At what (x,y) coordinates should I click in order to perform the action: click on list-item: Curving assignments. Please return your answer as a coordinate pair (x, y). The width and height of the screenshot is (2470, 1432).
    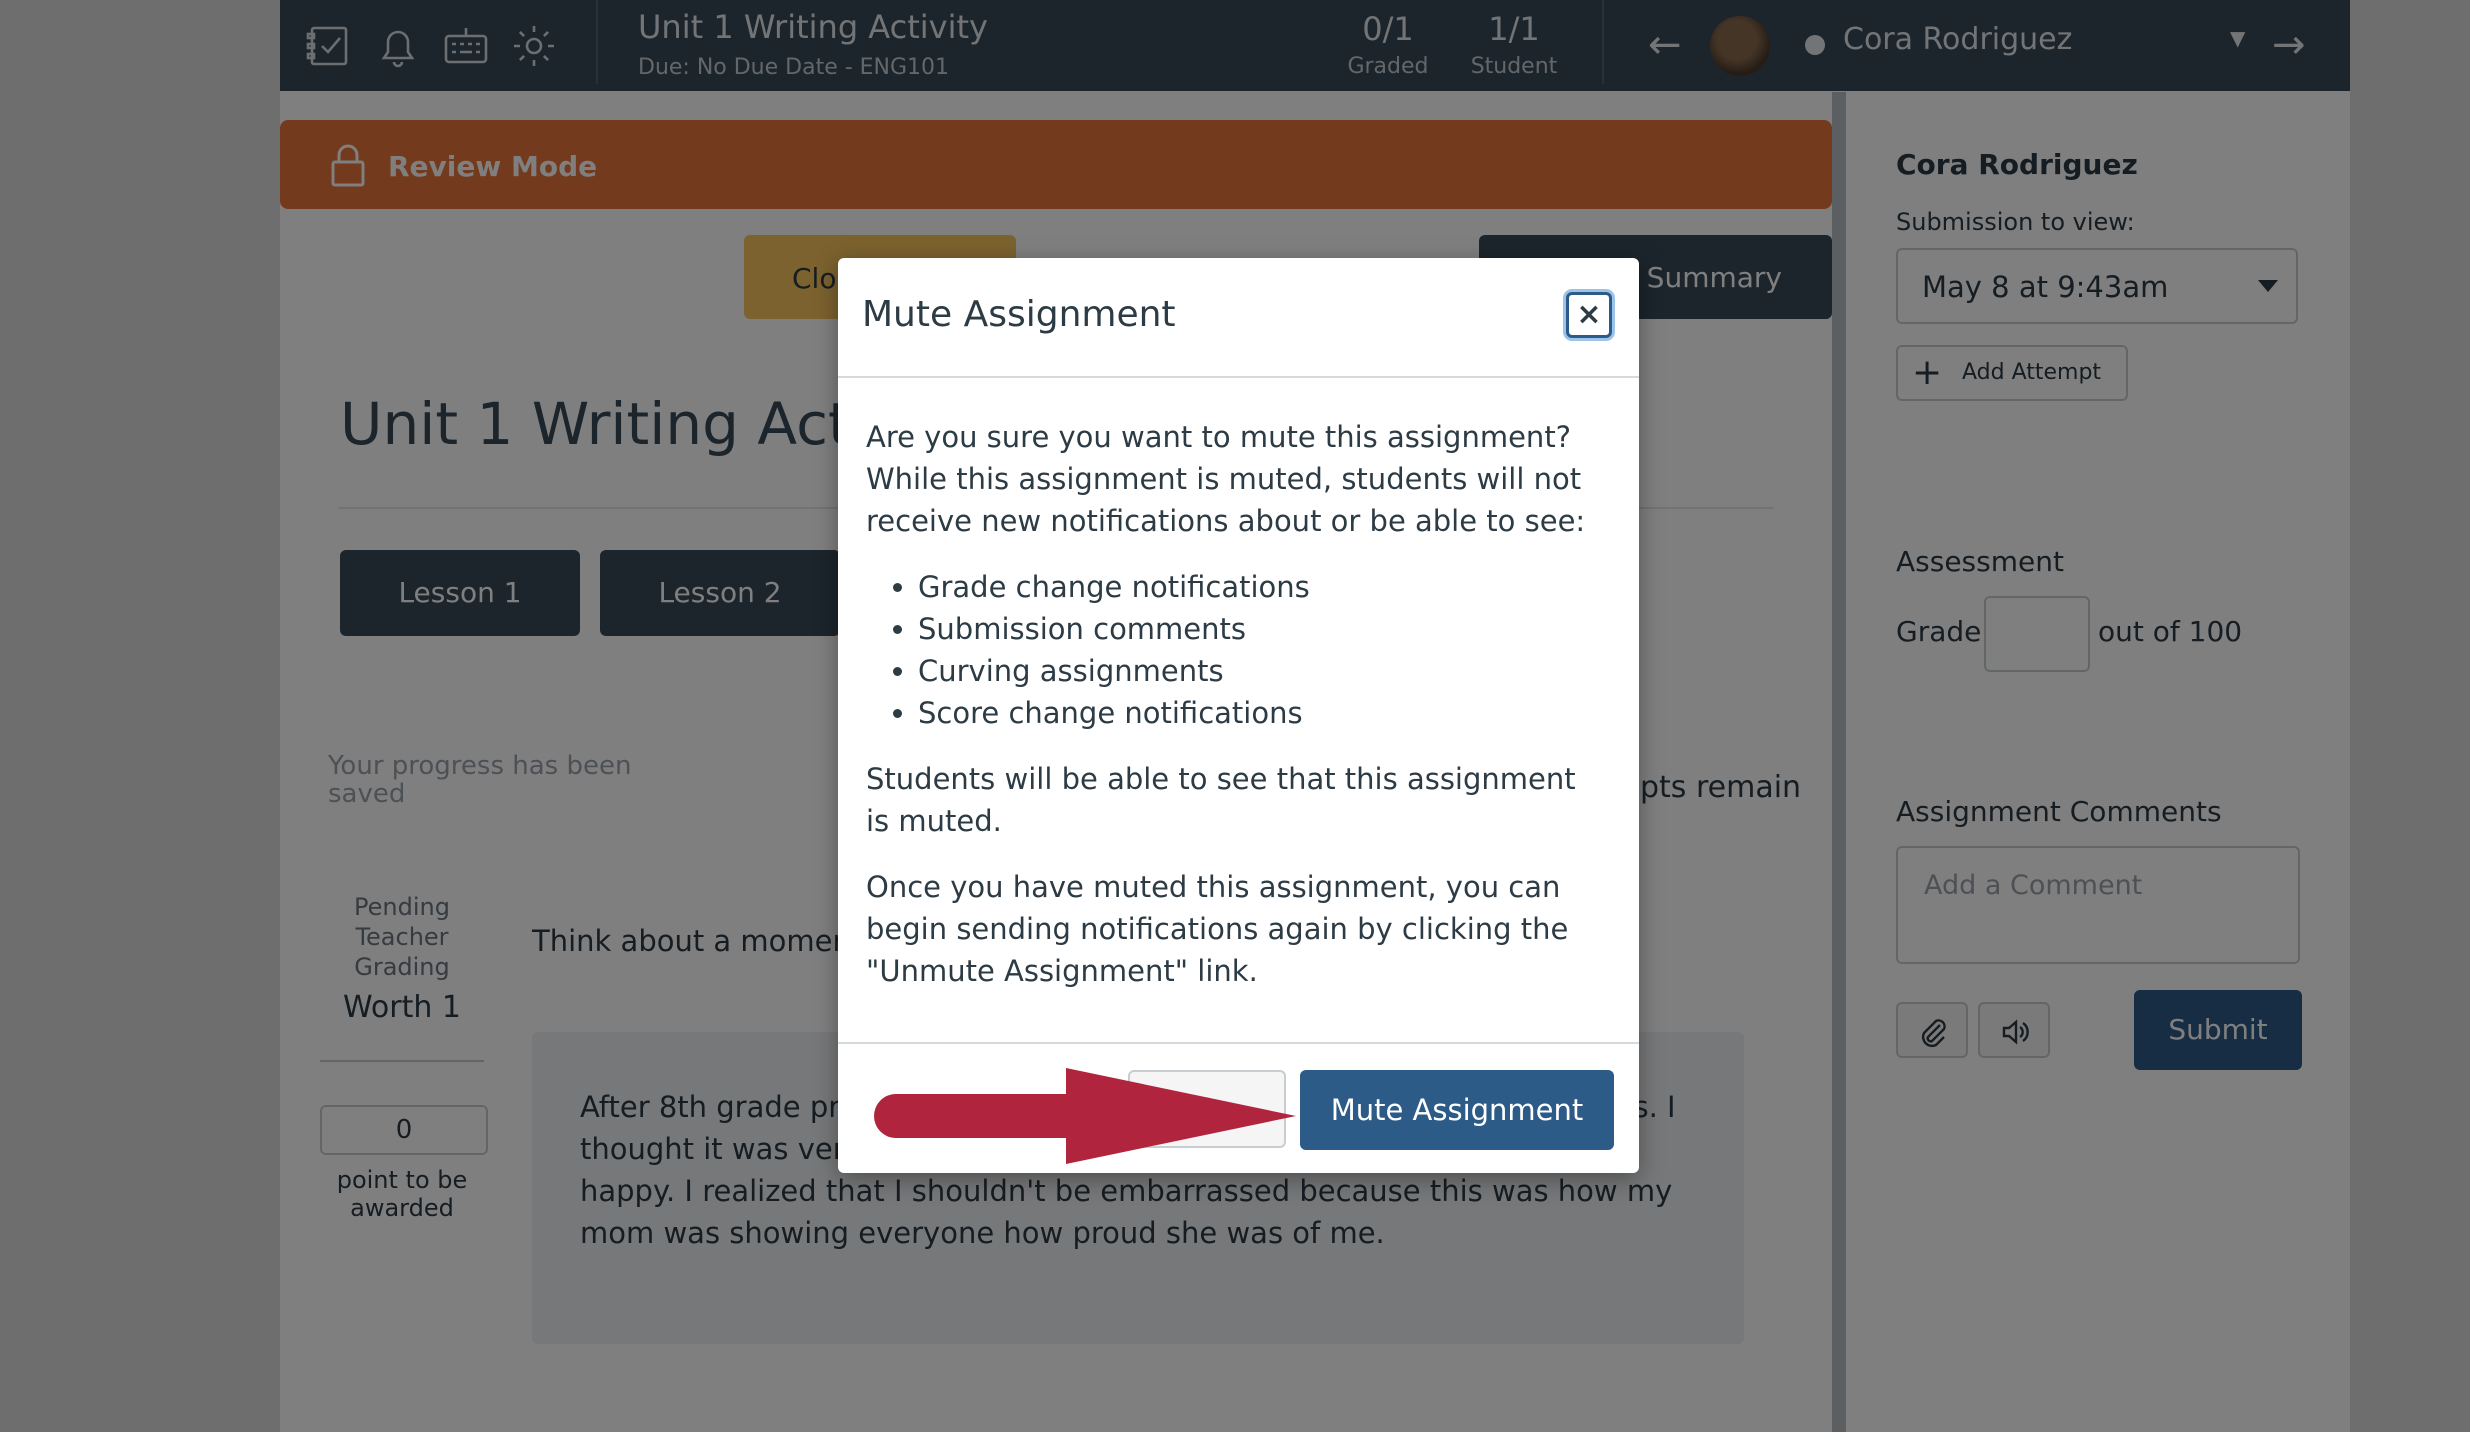
    Looking at the image, I should click on (1262, 671).